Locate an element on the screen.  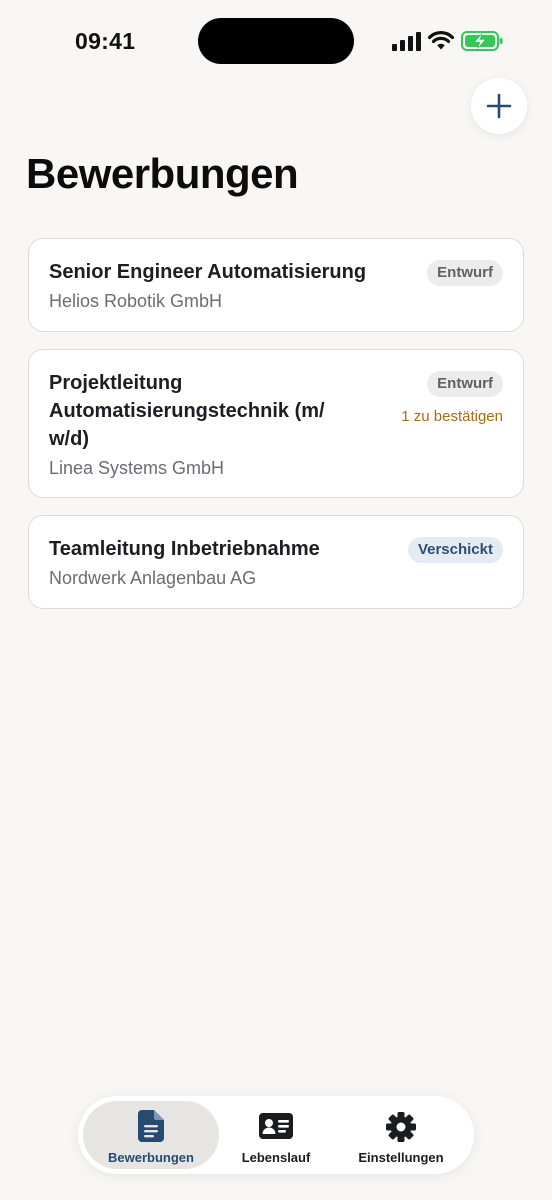
tab-bar: Bewerbungen Lebenslauf Einstellungen is located at coordinates (276, 1135).